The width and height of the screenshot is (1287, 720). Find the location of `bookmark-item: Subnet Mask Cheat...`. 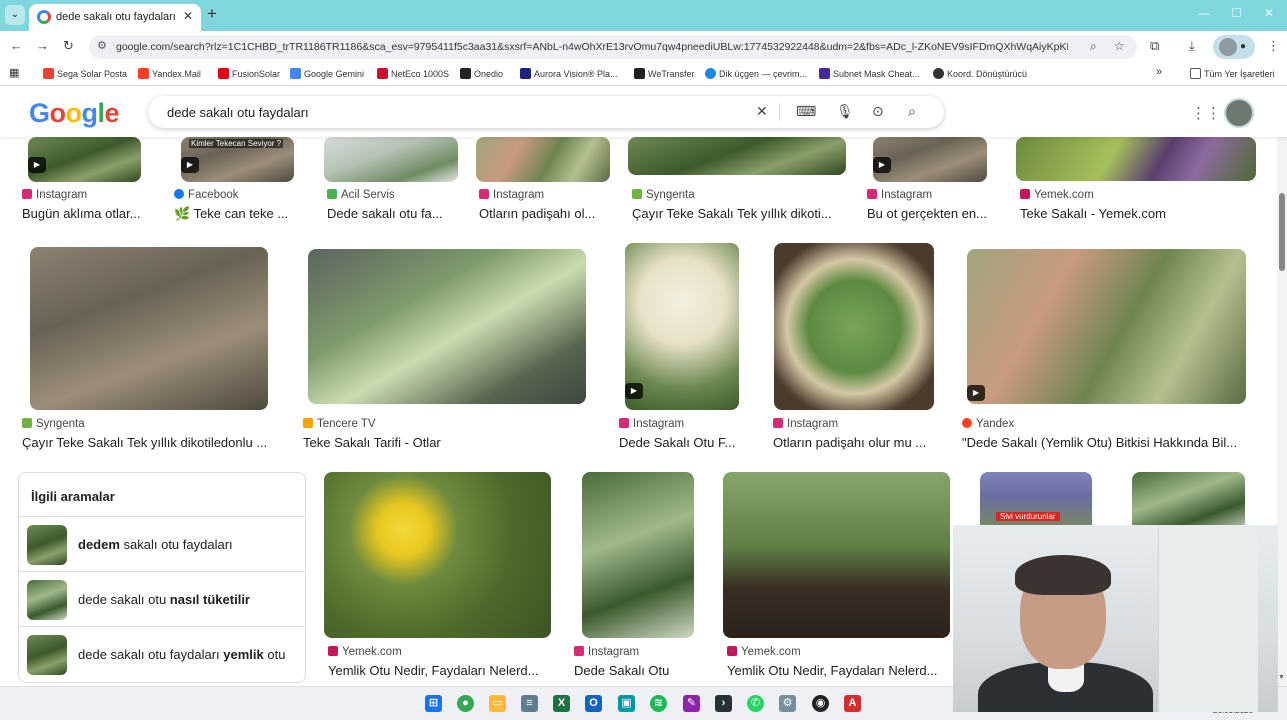

bookmark-item: Subnet Mask Cheat... is located at coordinates (869, 73).